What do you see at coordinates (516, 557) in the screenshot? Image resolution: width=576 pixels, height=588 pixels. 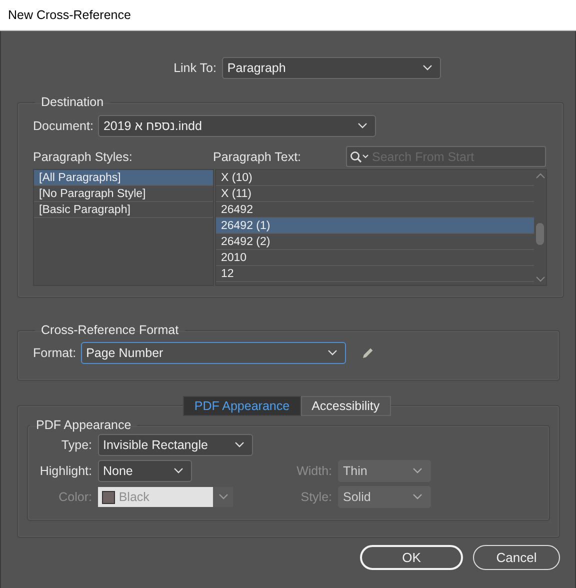 I see `dialog-button: Cancel` at bounding box center [516, 557].